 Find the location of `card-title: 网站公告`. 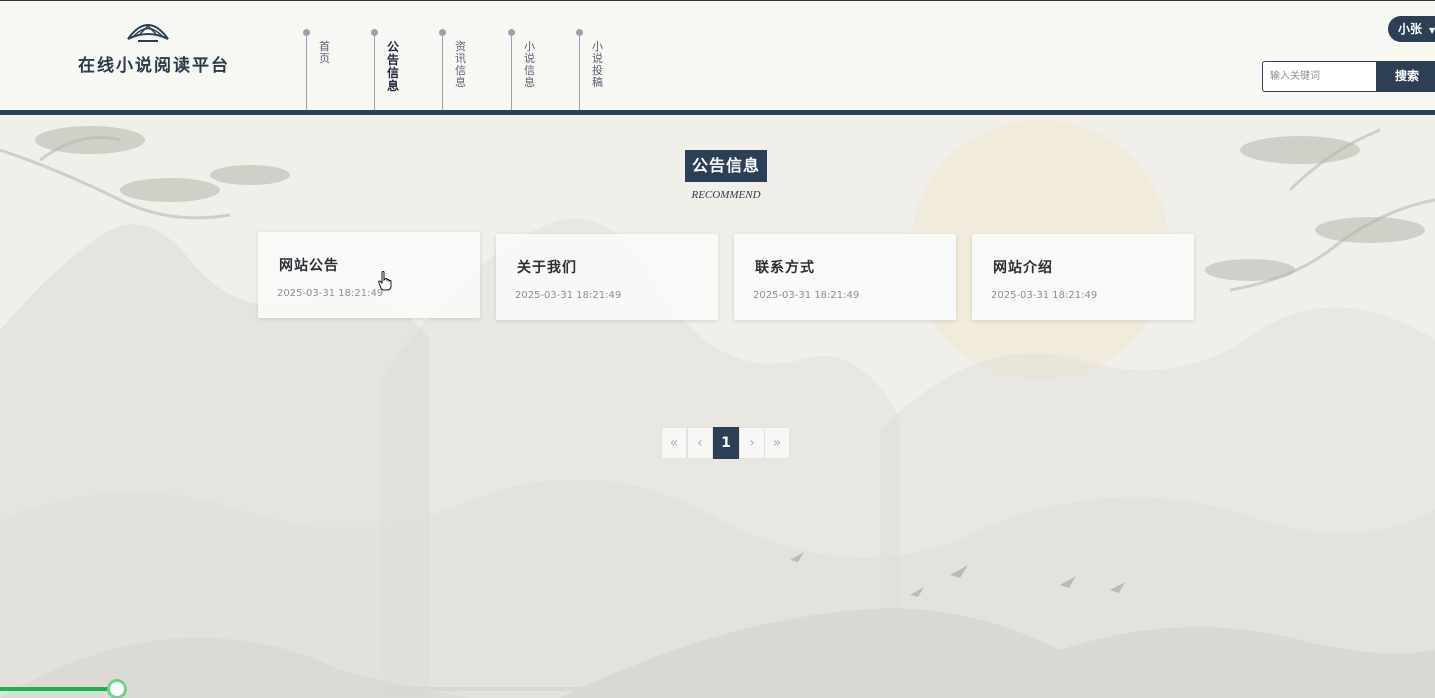

card-title: 网站公告 is located at coordinates (309, 266).